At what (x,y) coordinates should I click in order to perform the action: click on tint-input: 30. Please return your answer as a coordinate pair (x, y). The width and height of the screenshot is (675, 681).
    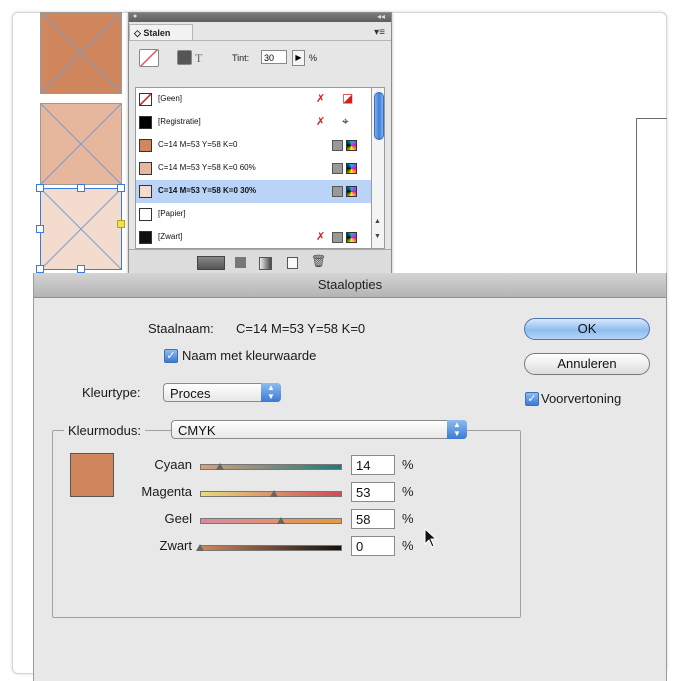
    Looking at the image, I should click on (274, 57).